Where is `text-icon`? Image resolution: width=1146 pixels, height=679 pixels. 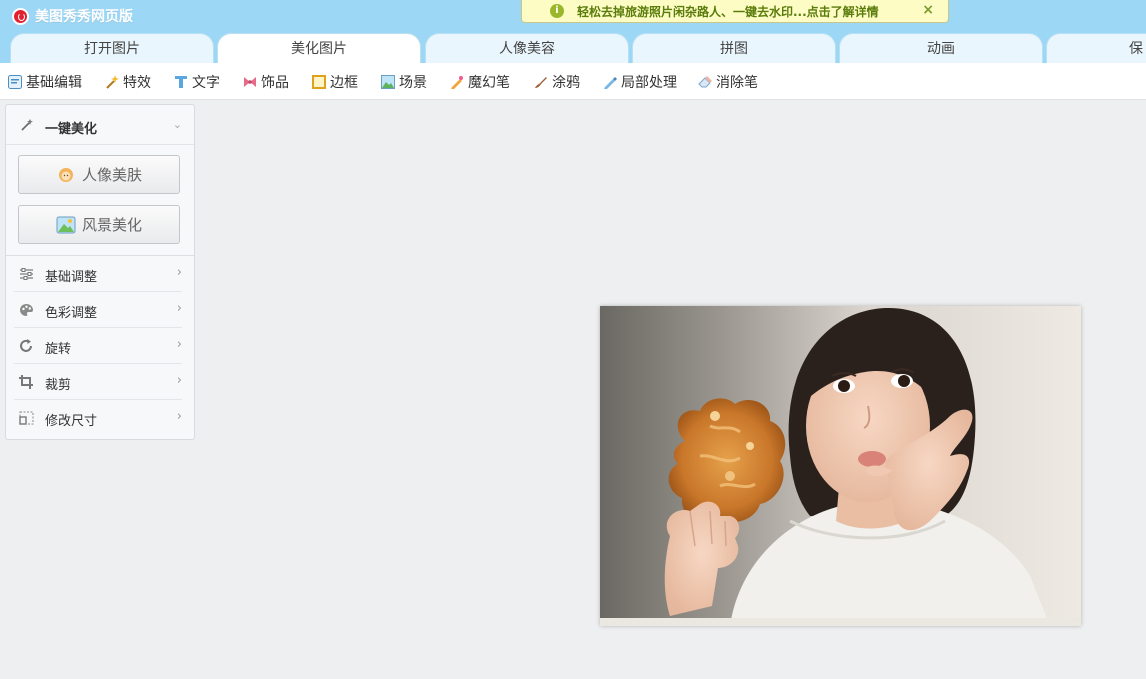
text-icon is located at coordinates (181, 82).